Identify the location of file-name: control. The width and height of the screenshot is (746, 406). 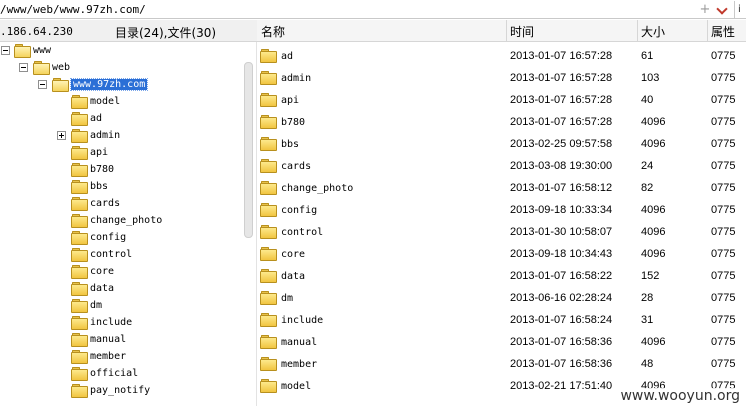
(302, 232).